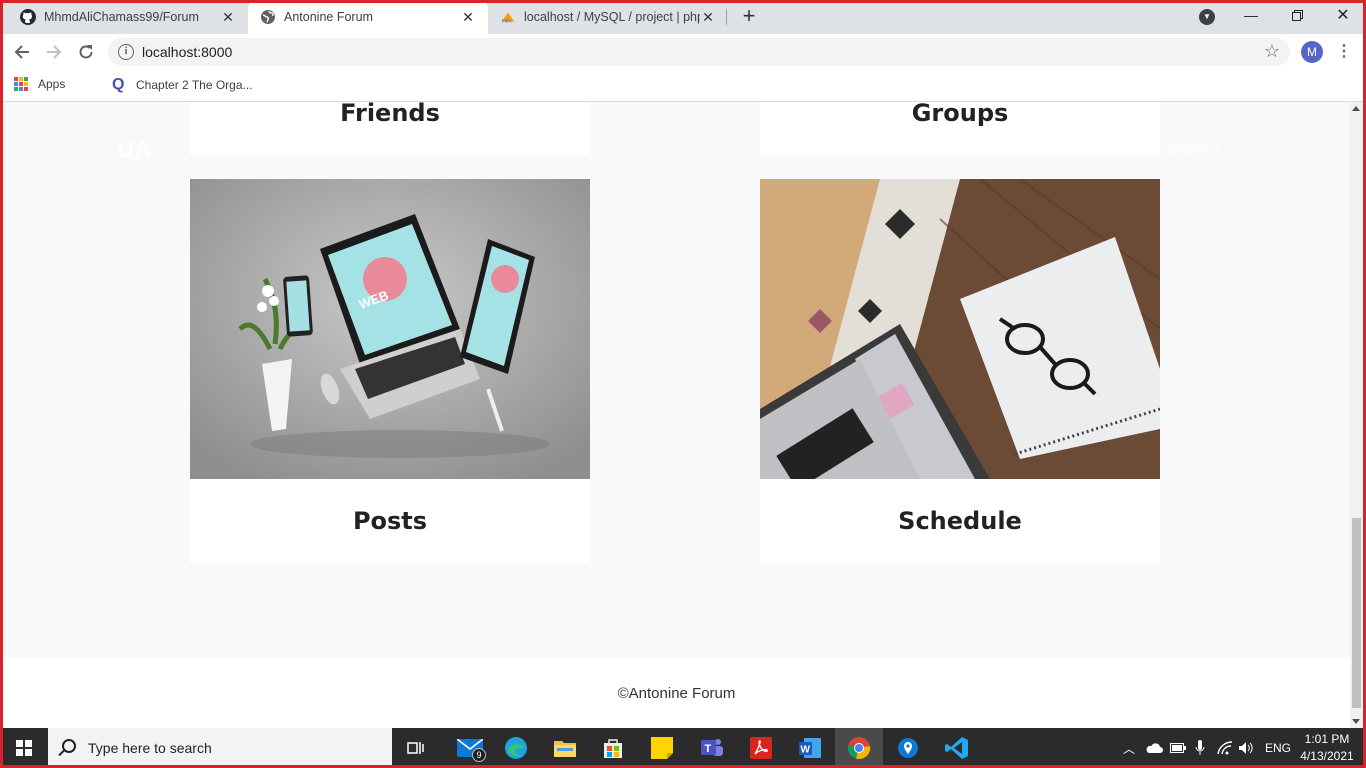 The width and height of the screenshot is (1366, 768). Describe the element at coordinates (1191, 150) in the screenshot. I see `nav-link-works: WORKS` at that location.